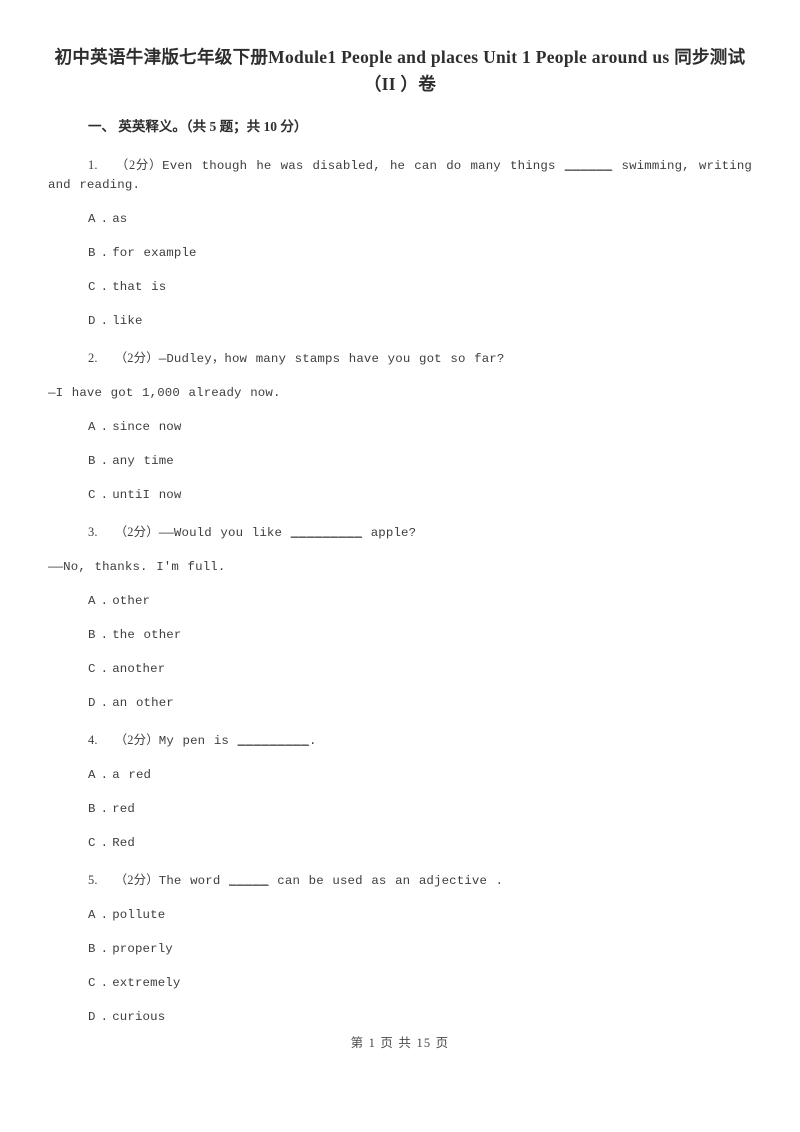 The width and height of the screenshot is (800, 1132). I want to click on option-text: properly, so click(142, 949).